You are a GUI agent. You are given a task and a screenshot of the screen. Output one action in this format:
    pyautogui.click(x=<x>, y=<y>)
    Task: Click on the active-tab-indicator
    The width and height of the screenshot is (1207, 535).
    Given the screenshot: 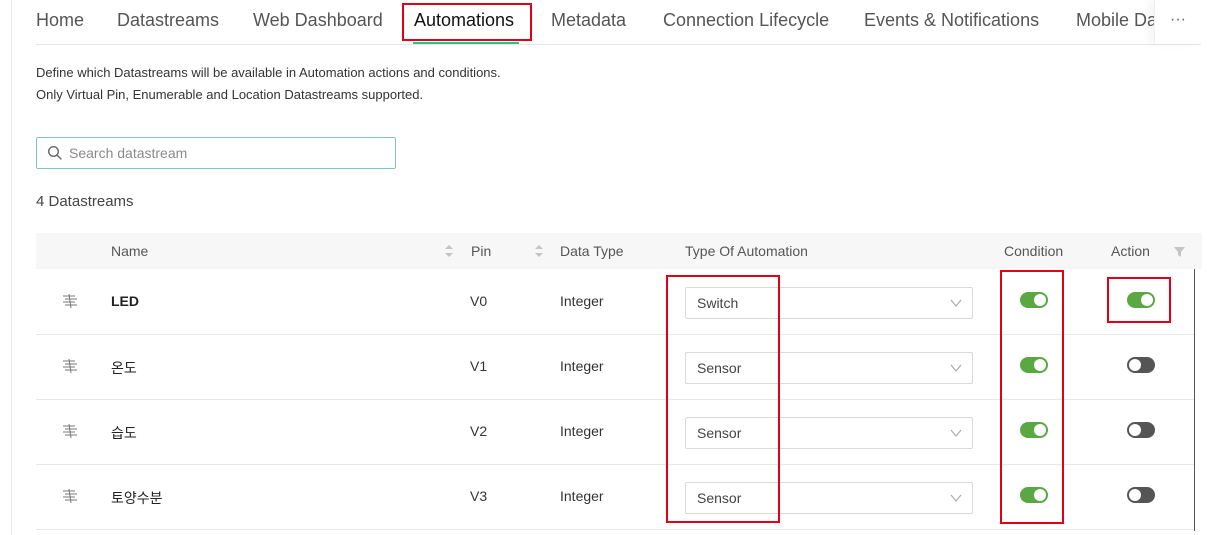 What is the action you would take?
    pyautogui.click(x=466, y=43)
    